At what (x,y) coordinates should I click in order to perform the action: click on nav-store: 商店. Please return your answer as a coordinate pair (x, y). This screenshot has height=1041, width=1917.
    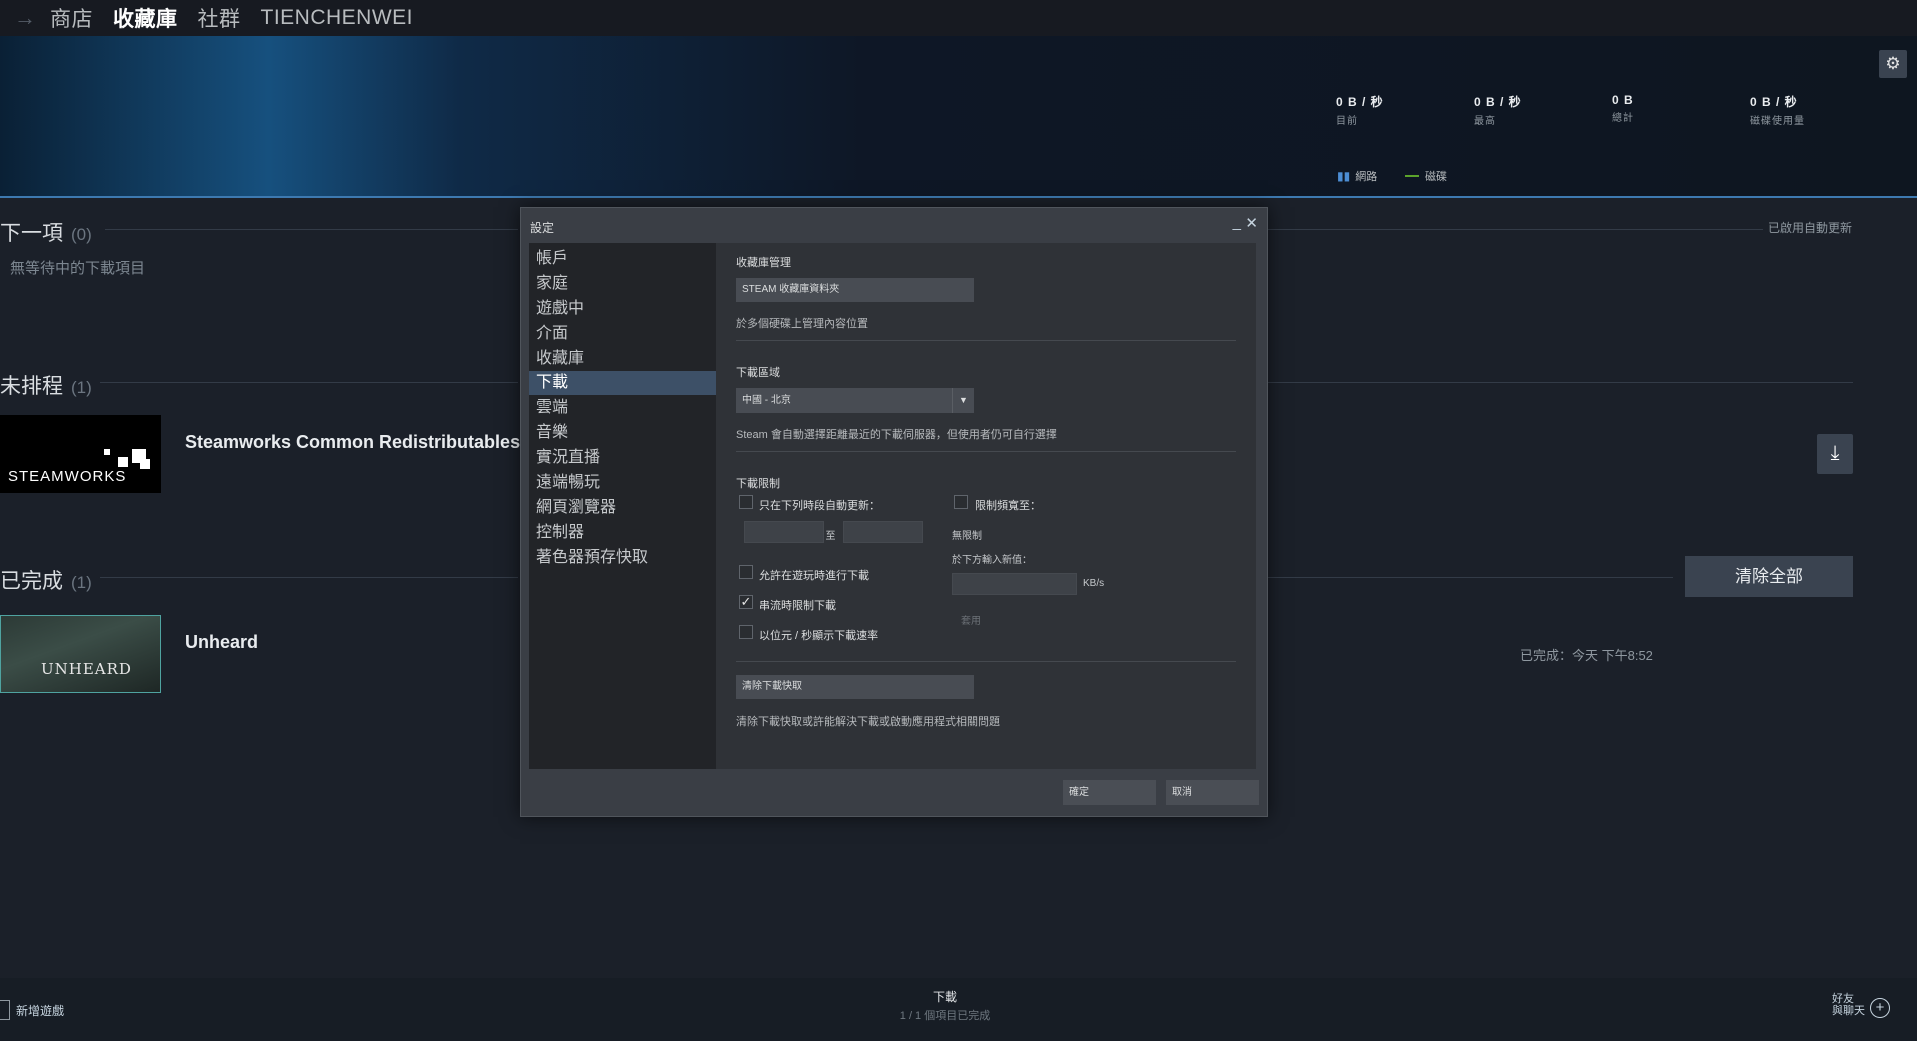
    Looking at the image, I should click on (71, 18).